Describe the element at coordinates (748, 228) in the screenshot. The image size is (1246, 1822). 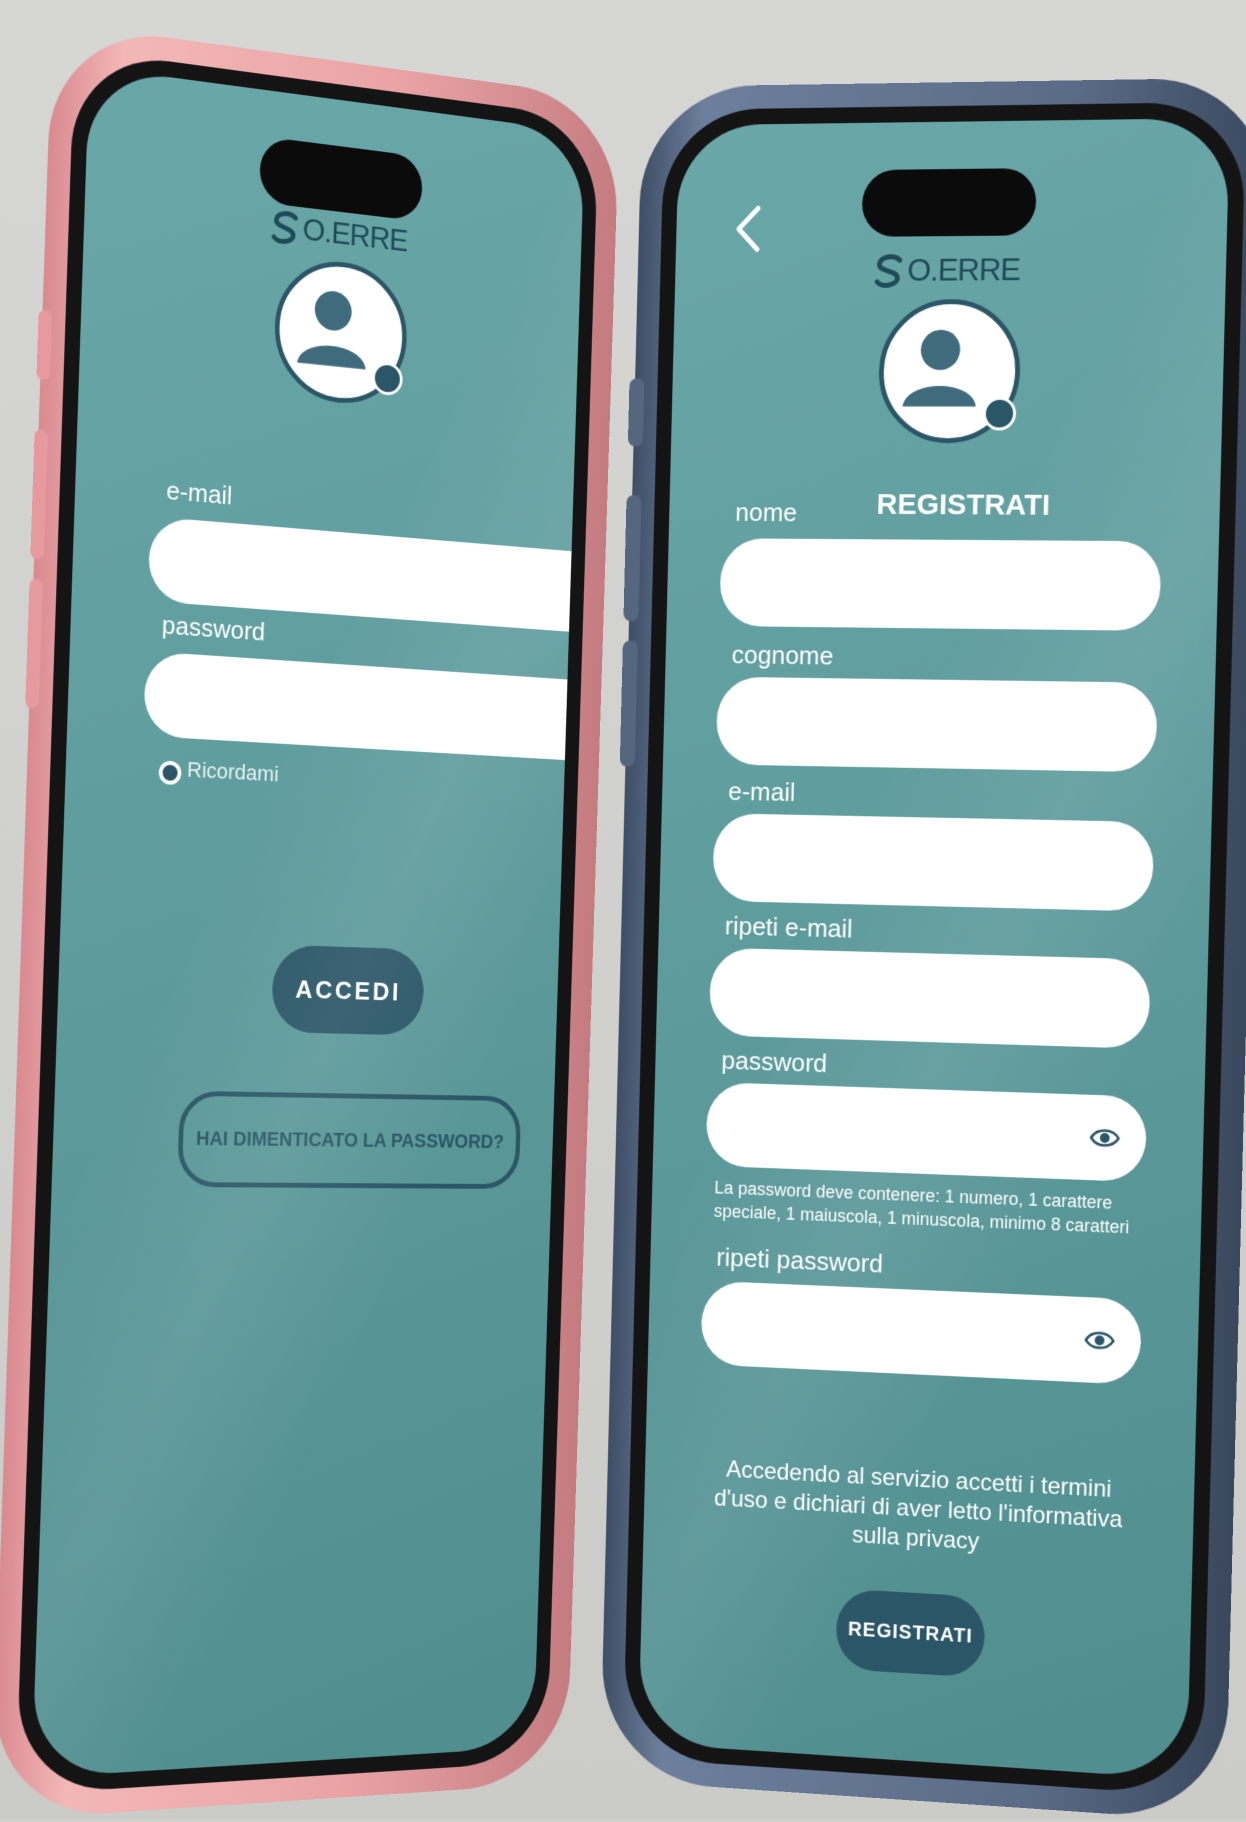
I see `back-chevron-icon` at that location.